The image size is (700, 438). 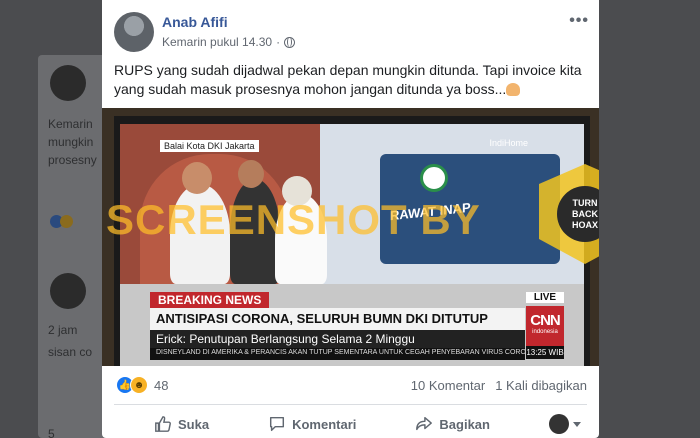 I want to click on post-as-selector, so click(x=568, y=424).